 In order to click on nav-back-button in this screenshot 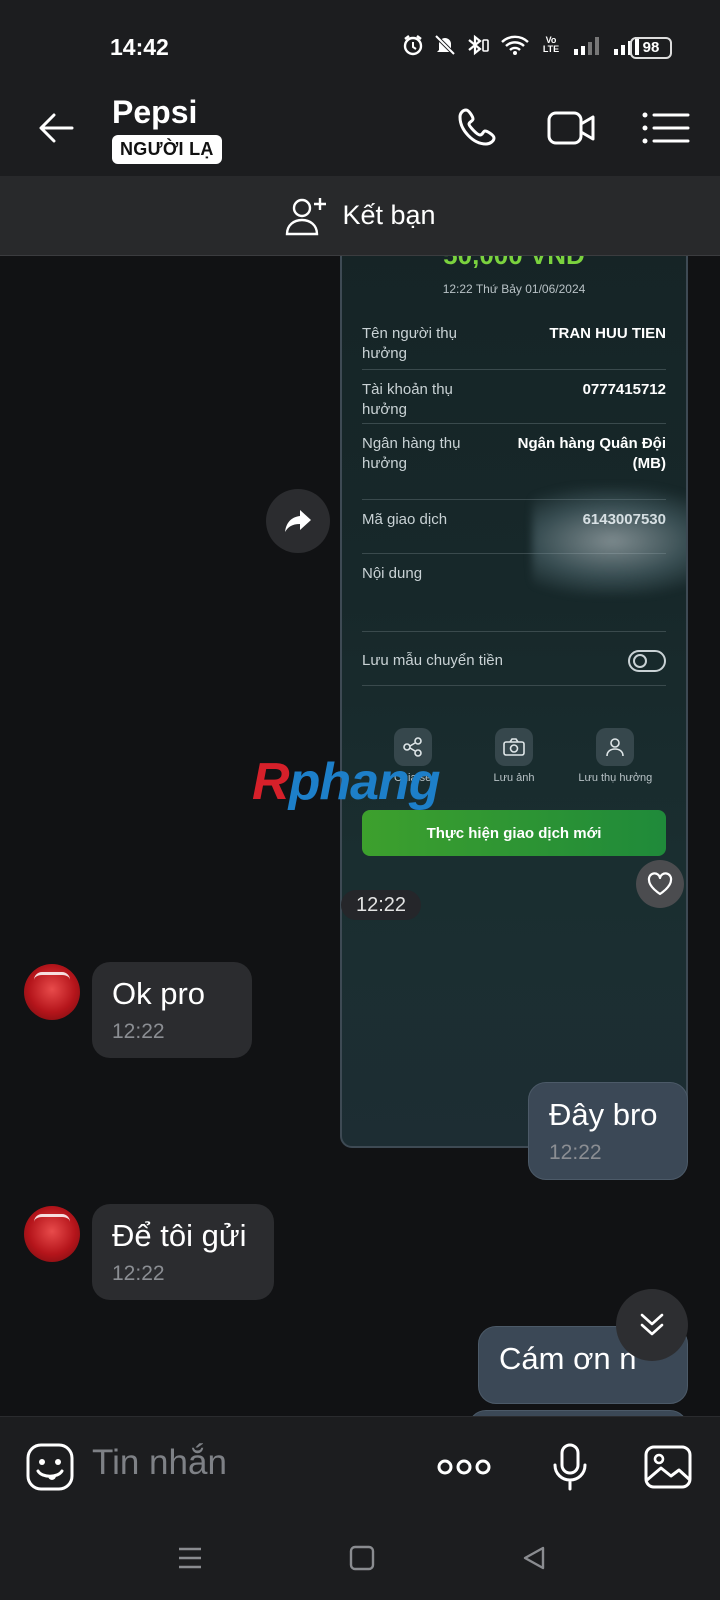, I will do `click(534, 1558)`.